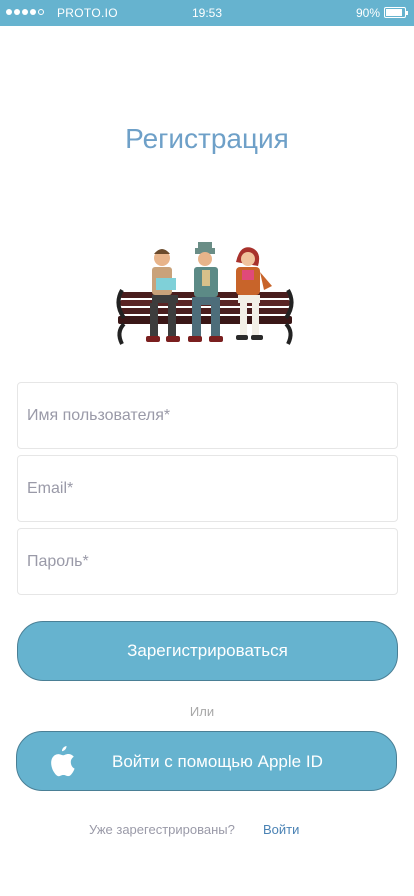 The height and width of the screenshot is (896, 414). I want to click on password-input, so click(207, 561).